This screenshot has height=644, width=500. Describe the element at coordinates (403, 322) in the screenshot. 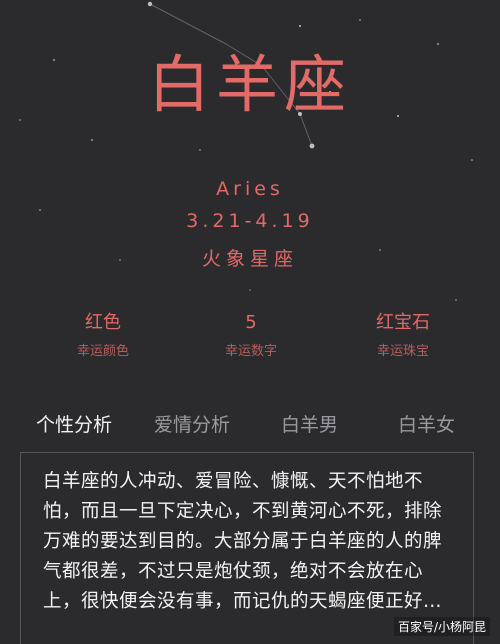

I see `lucky-gem-value: 红宝石` at that location.